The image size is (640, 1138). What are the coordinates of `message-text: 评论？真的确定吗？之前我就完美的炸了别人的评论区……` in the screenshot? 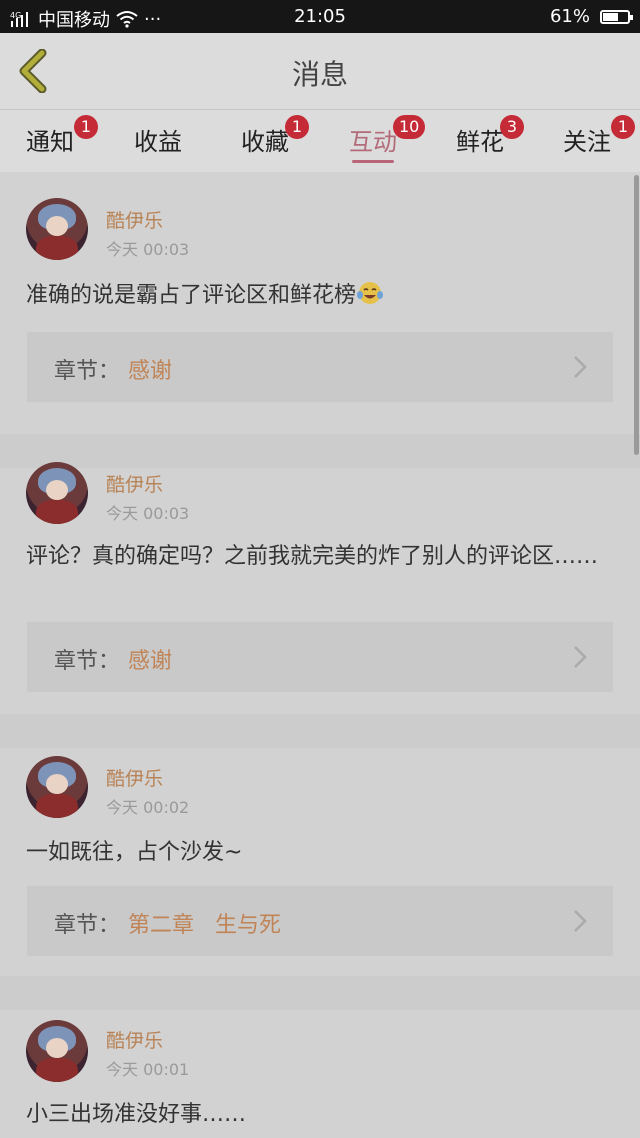 It's located at (312, 556).